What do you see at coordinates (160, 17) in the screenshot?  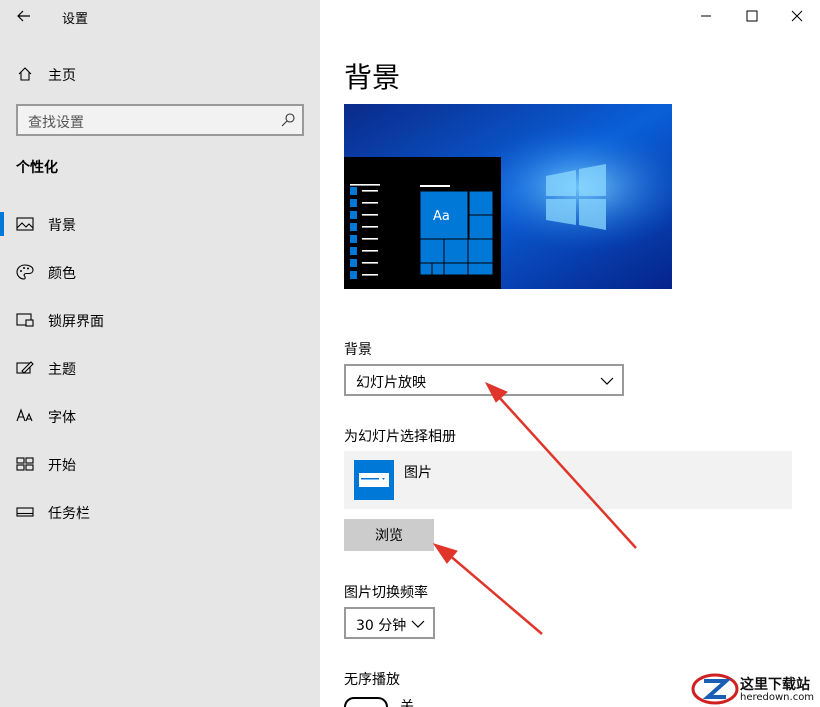 I see `titlebar-left: 设置` at bounding box center [160, 17].